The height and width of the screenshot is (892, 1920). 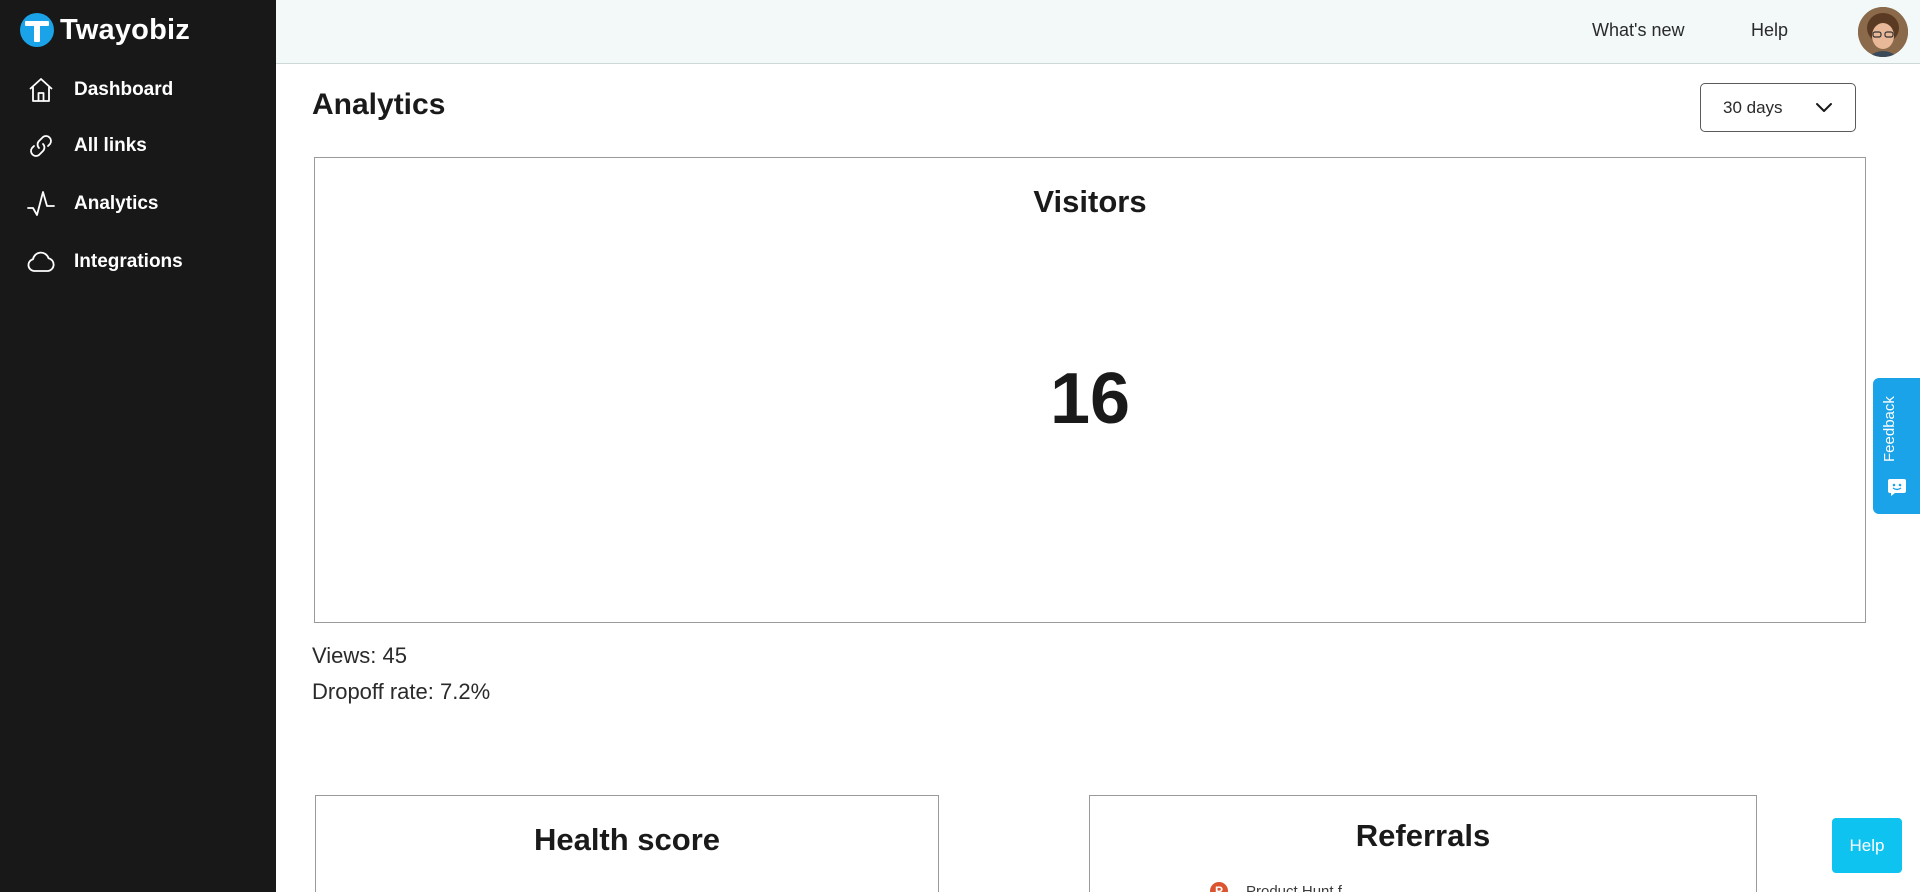 What do you see at coordinates (128, 261) in the screenshot?
I see `sidebar-item-label: Integrations` at bounding box center [128, 261].